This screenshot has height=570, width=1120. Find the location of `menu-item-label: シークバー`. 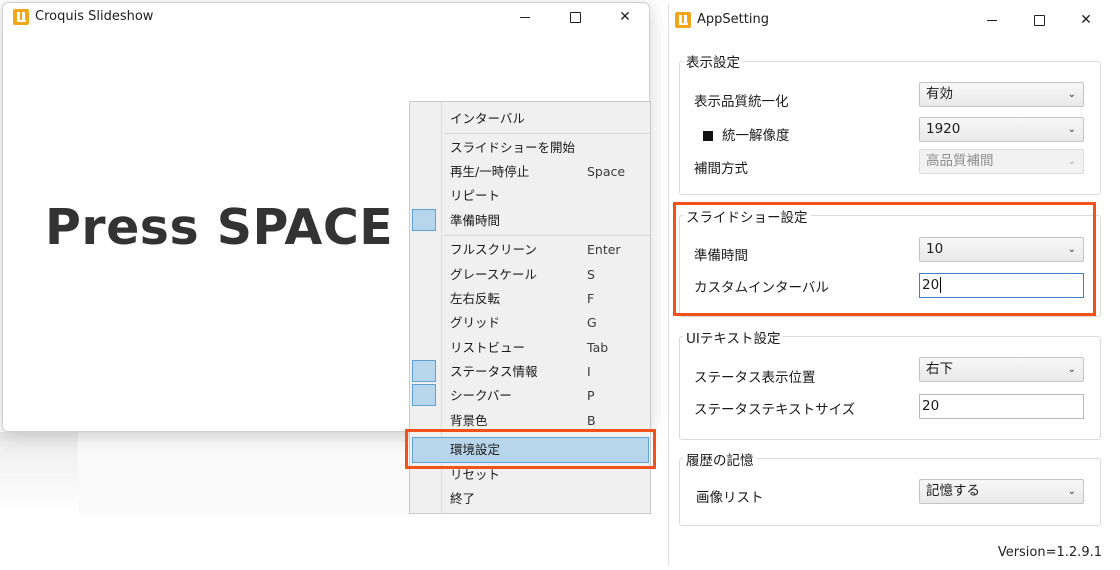

menu-item-label: シークバー is located at coordinates (481, 395).